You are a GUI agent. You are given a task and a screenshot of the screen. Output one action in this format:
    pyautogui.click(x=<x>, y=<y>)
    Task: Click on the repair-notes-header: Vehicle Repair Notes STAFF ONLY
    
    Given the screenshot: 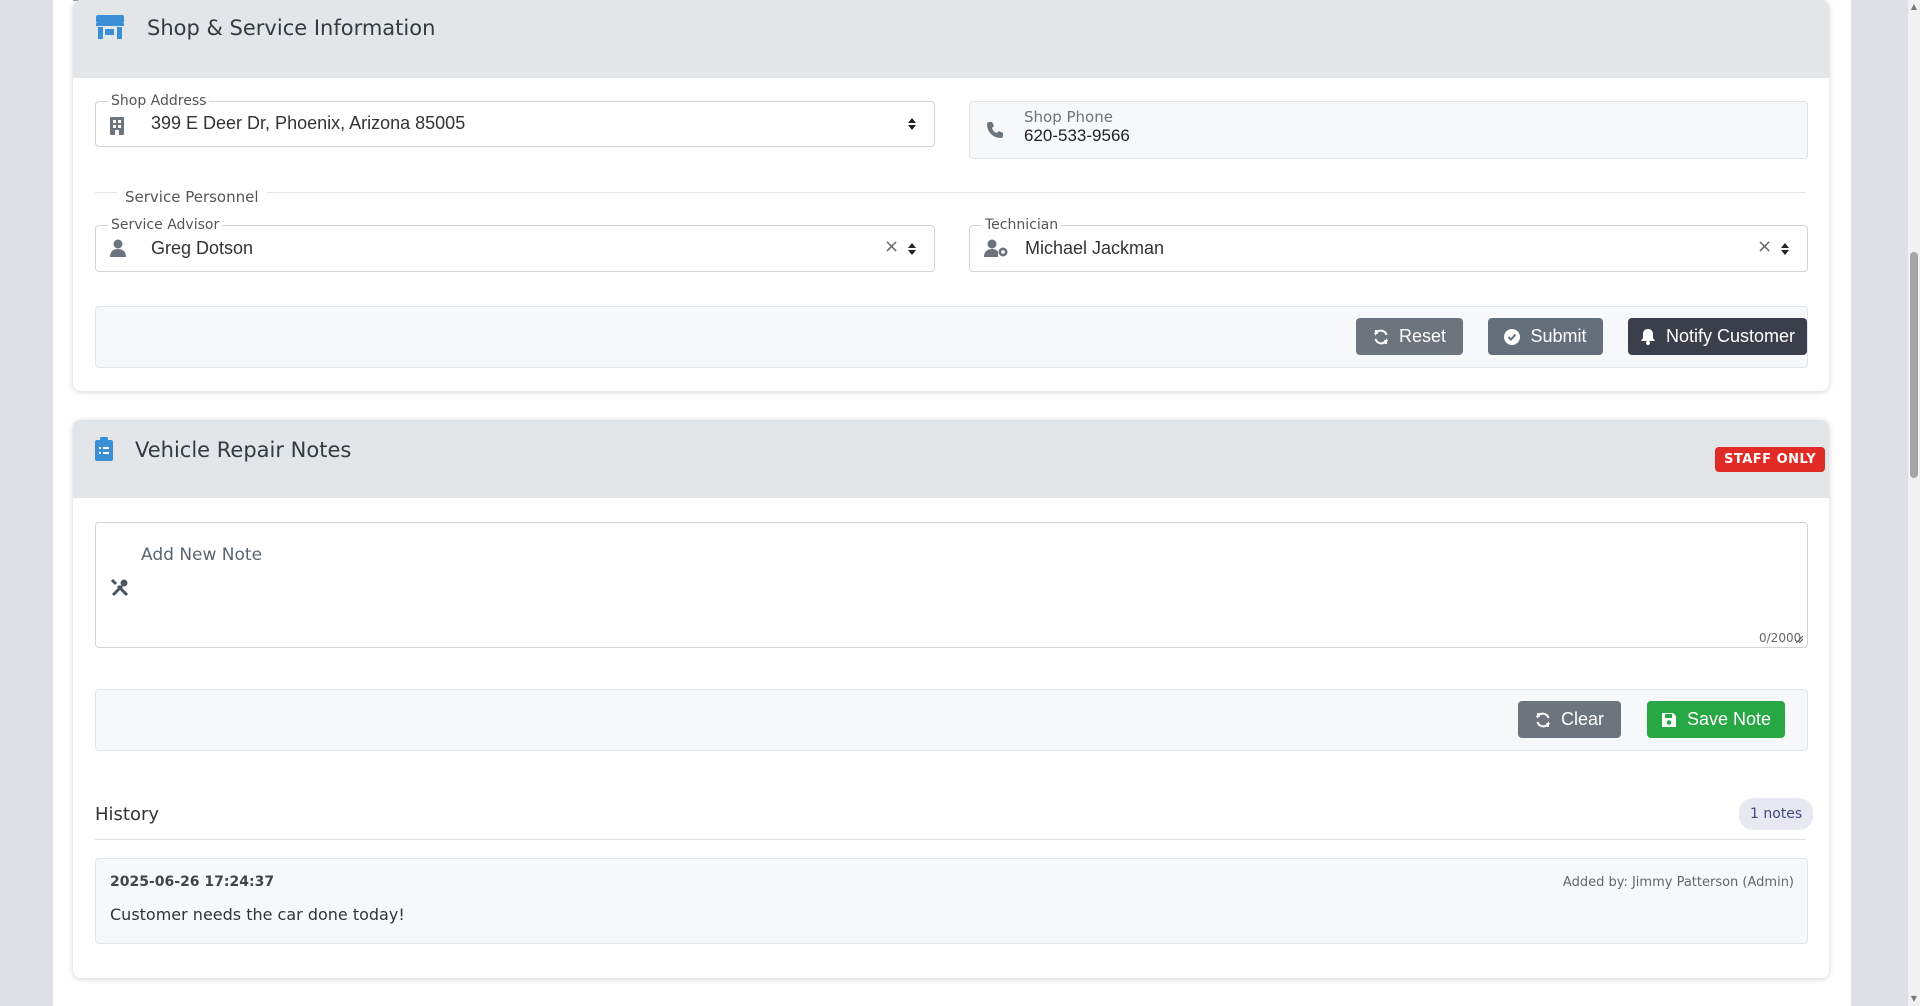 What is the action you would take?
    pyautogui.click(x=951, y=459)
    